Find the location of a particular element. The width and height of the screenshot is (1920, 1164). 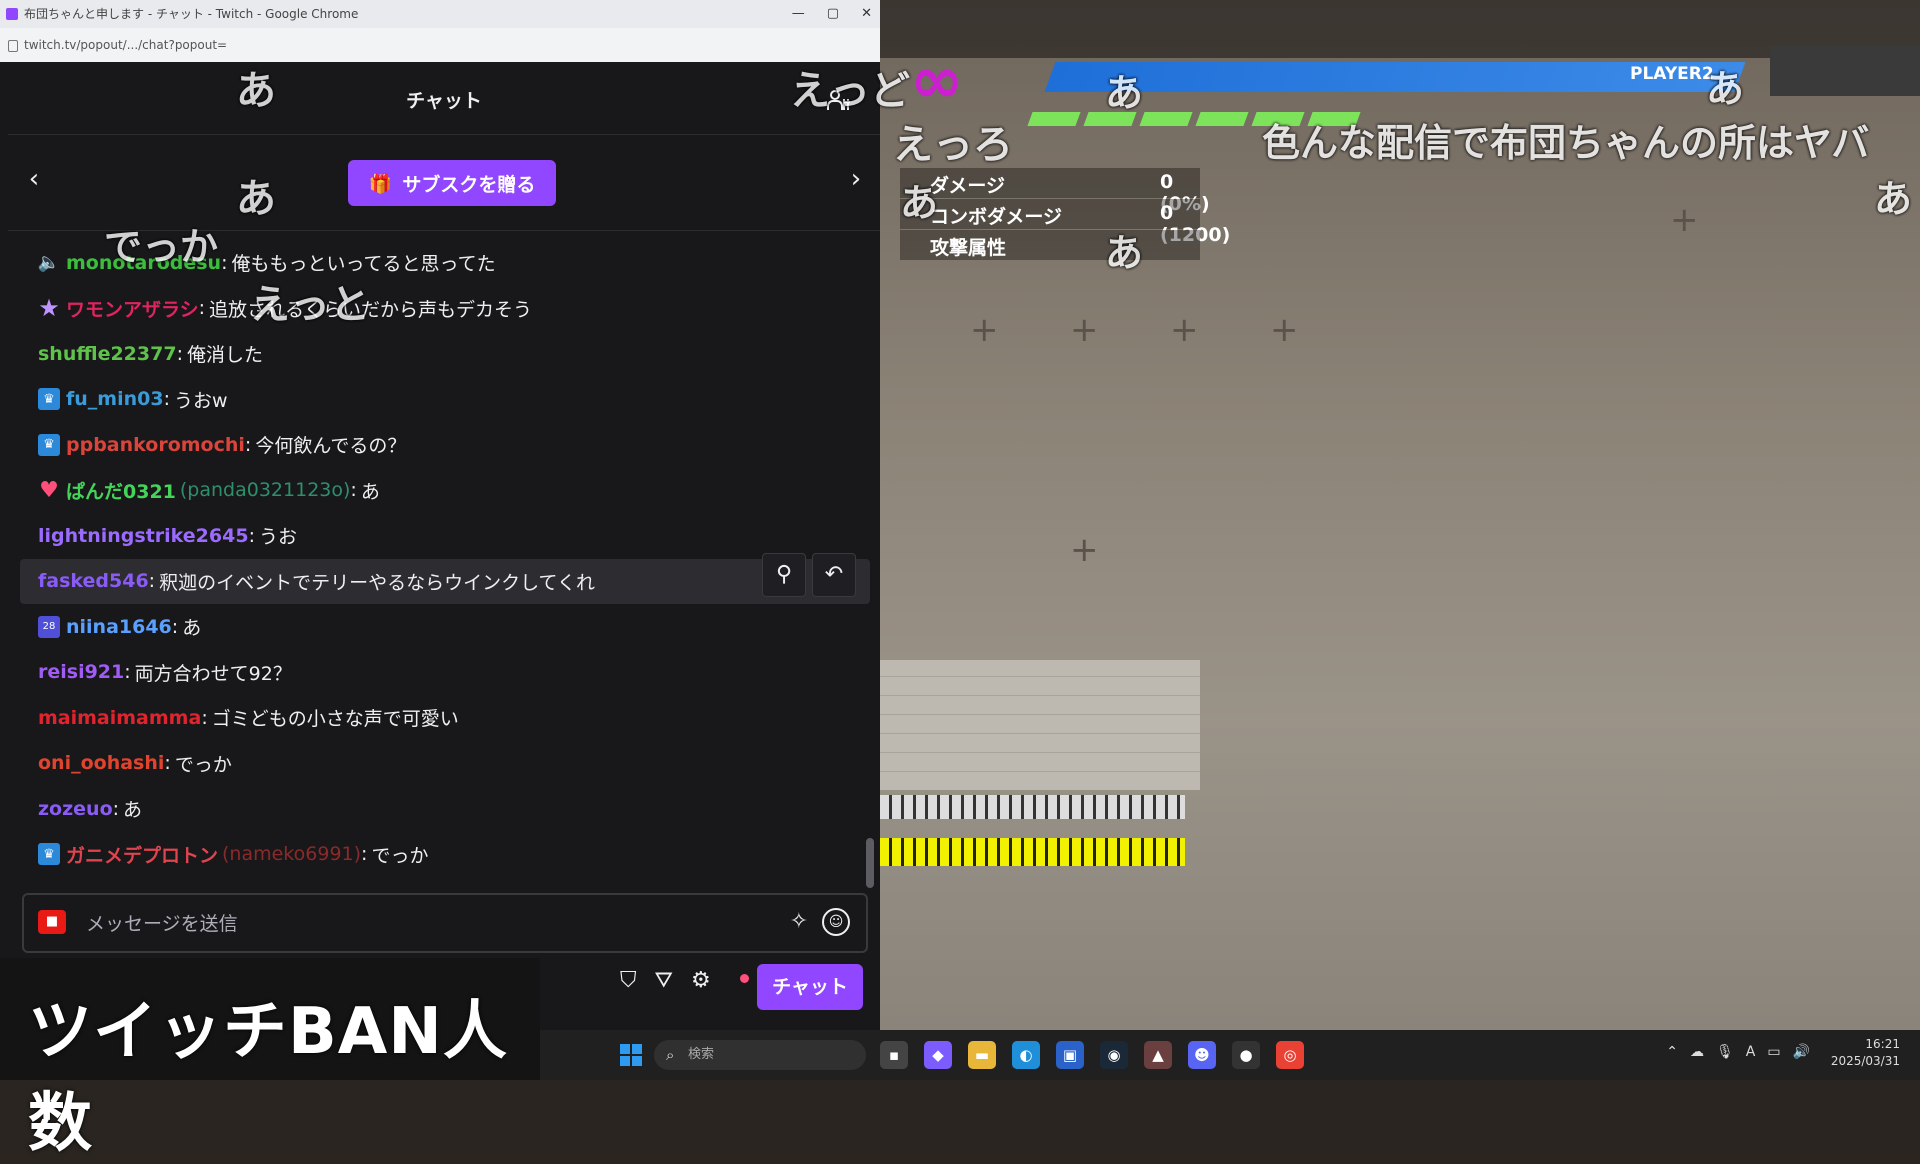

stage-grid-mark: + is located at coordinates (1084, 330).